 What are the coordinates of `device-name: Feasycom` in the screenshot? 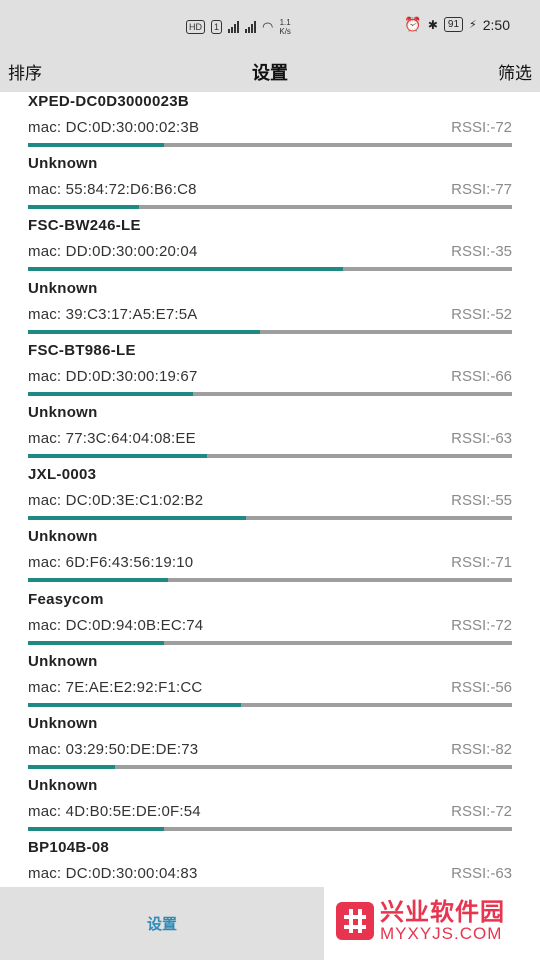 It's located at (66, 599).